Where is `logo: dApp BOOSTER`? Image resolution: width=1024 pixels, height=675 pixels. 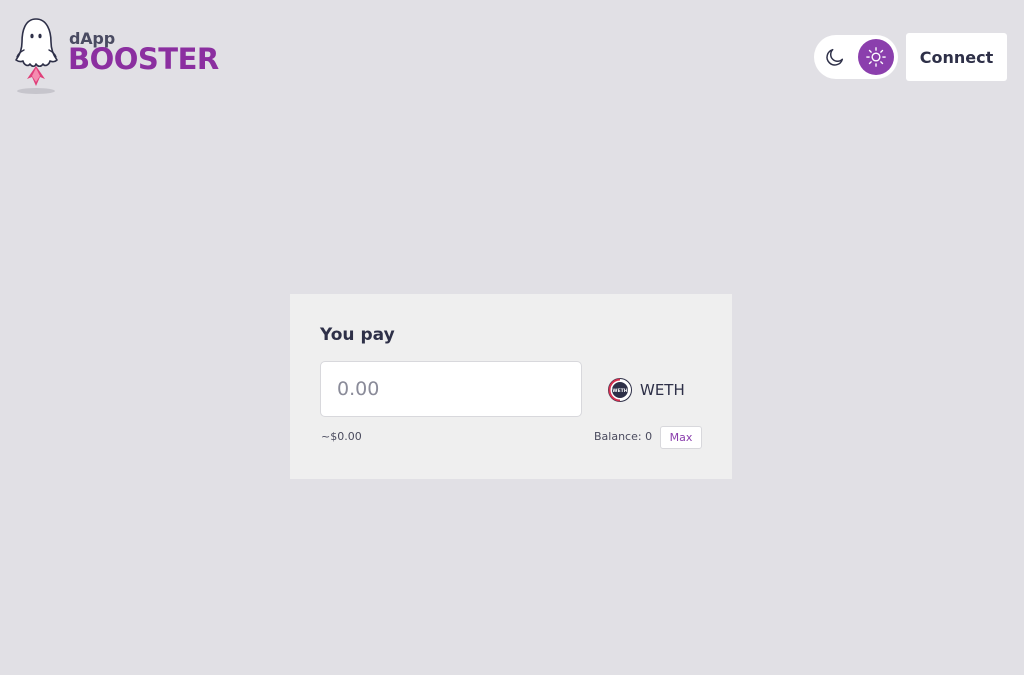
logo: dApp BOOSTER is located at coordinates (116, 57).